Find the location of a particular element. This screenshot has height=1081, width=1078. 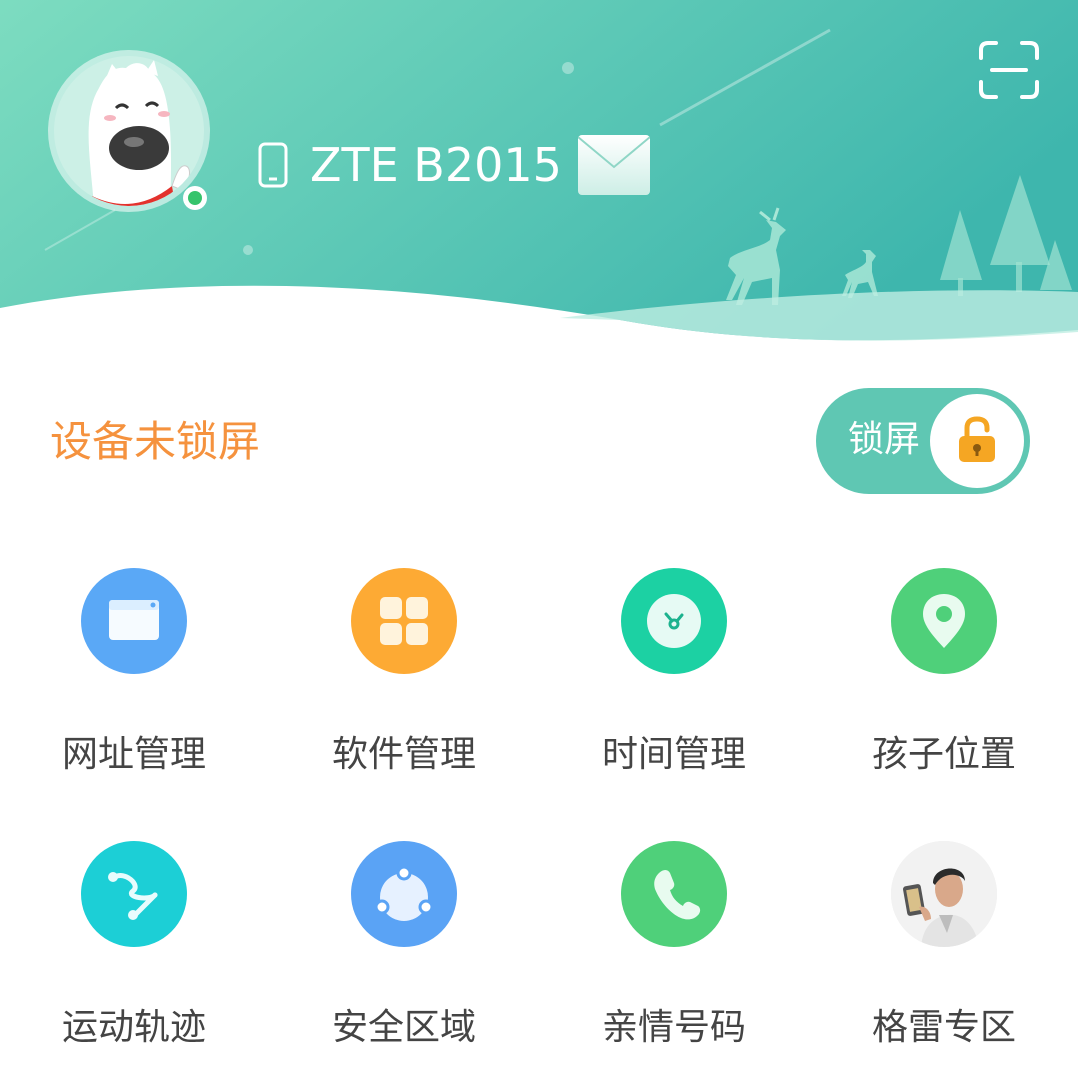

feature-label: 软件管理 is located at coordinates (403, 754).